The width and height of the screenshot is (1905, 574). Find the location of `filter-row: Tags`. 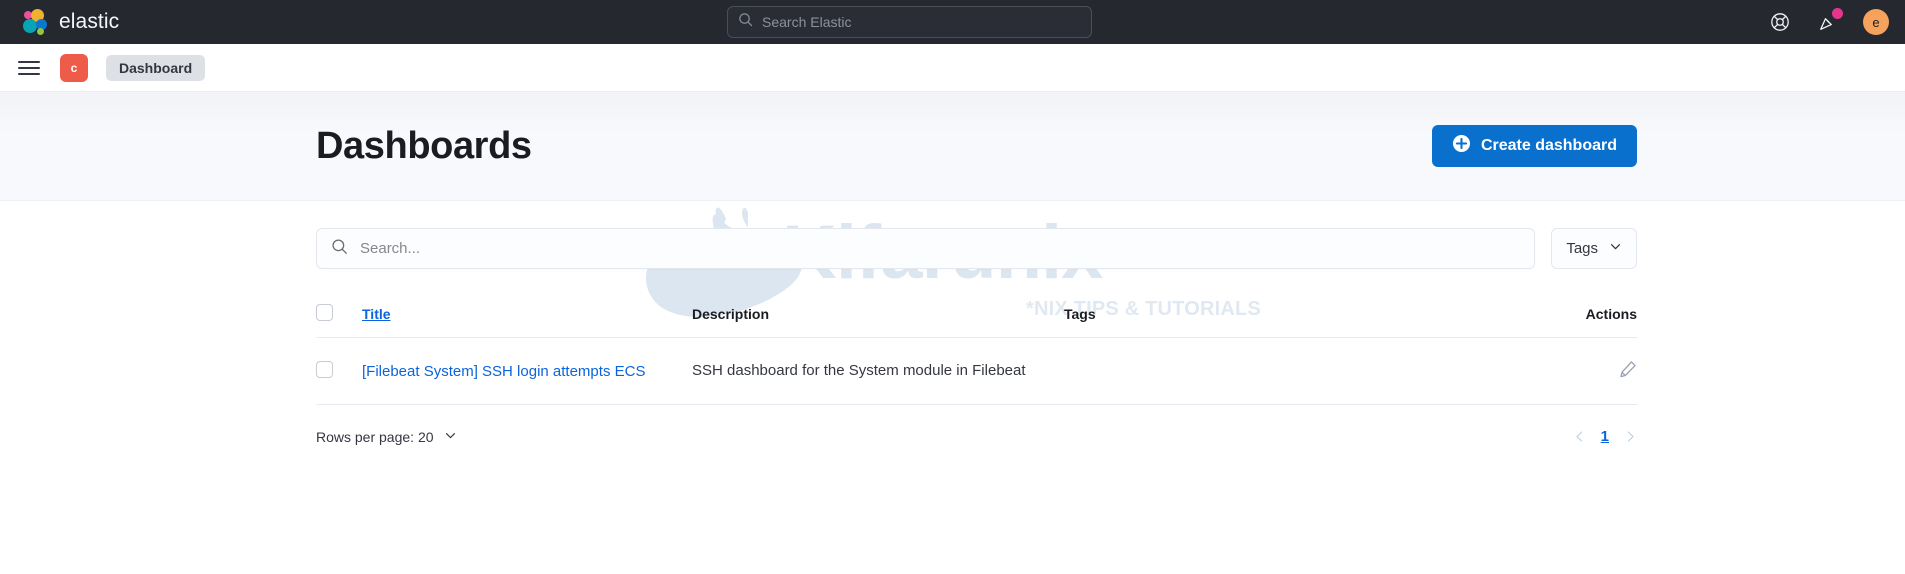

filter-row: Tags is located at coordinates (976, 235).